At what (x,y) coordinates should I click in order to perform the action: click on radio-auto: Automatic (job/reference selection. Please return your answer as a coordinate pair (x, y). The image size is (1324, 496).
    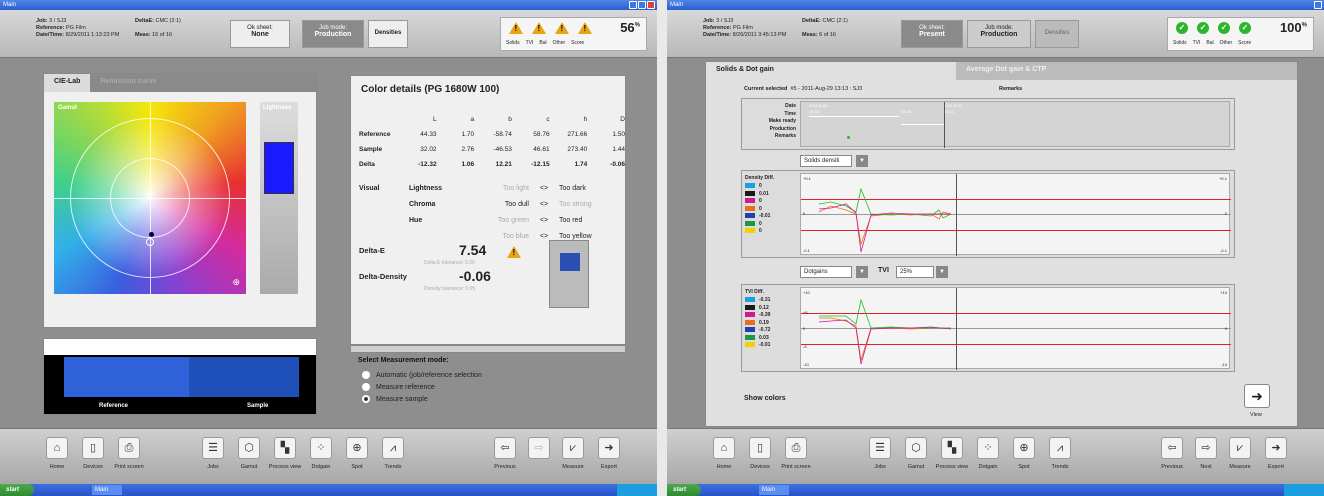
    Looking at the image, I should click on (422, 376).